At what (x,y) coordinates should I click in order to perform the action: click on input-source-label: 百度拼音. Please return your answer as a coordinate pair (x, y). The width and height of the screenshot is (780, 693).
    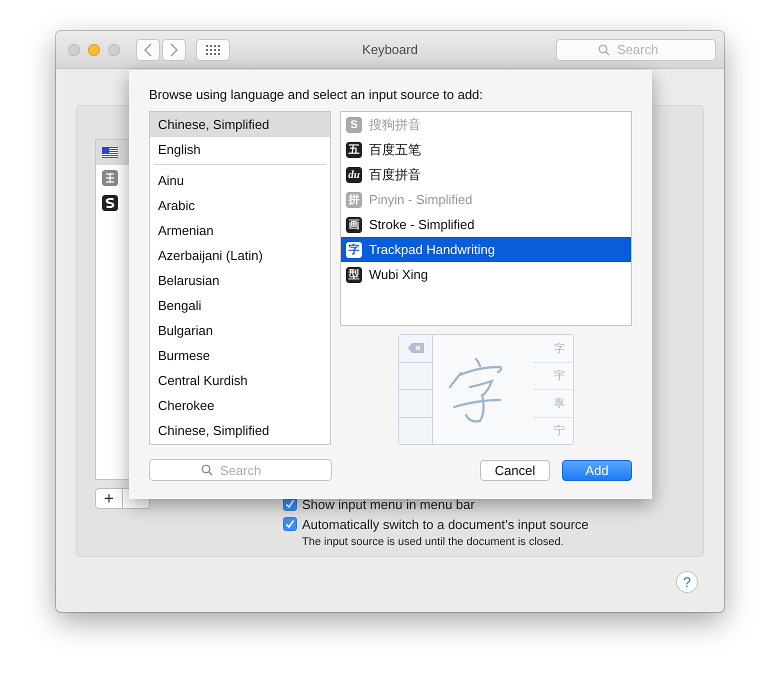
    Looking at the image, I should click on (395, 175).